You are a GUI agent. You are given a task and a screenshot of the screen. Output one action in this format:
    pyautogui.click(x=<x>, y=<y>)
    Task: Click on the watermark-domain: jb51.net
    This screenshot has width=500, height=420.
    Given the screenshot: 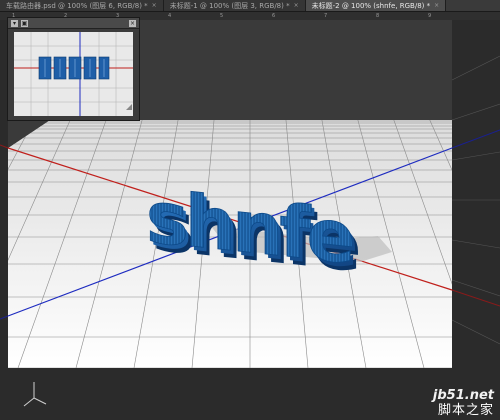 What is the action you would take?
    pyautogui.click(x=463, y=395)
    